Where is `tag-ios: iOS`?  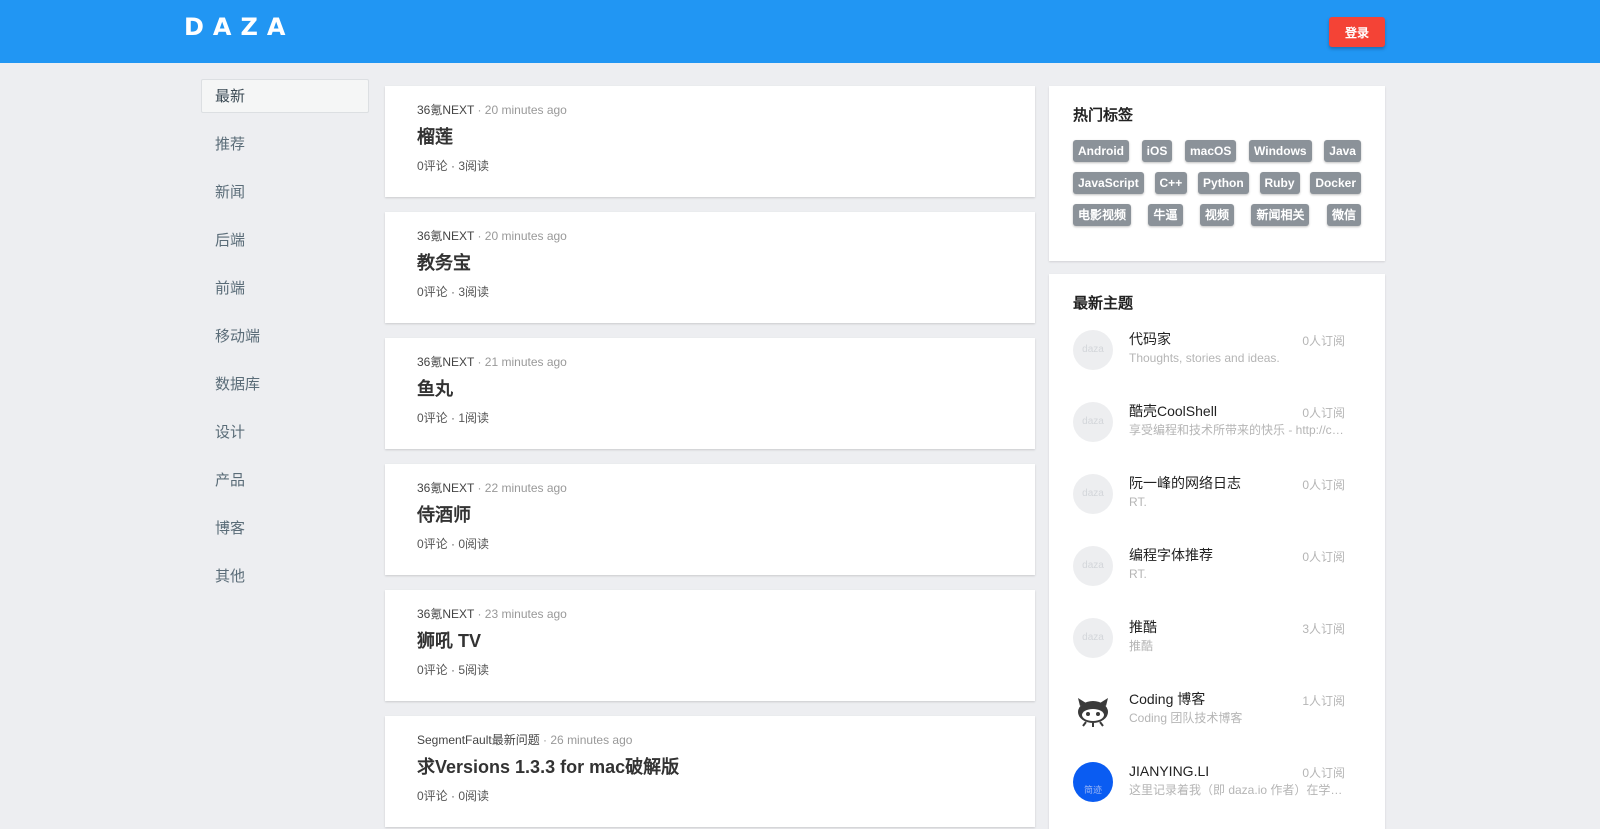 tag-ios: iOS is located at coordinates (1157, 151).